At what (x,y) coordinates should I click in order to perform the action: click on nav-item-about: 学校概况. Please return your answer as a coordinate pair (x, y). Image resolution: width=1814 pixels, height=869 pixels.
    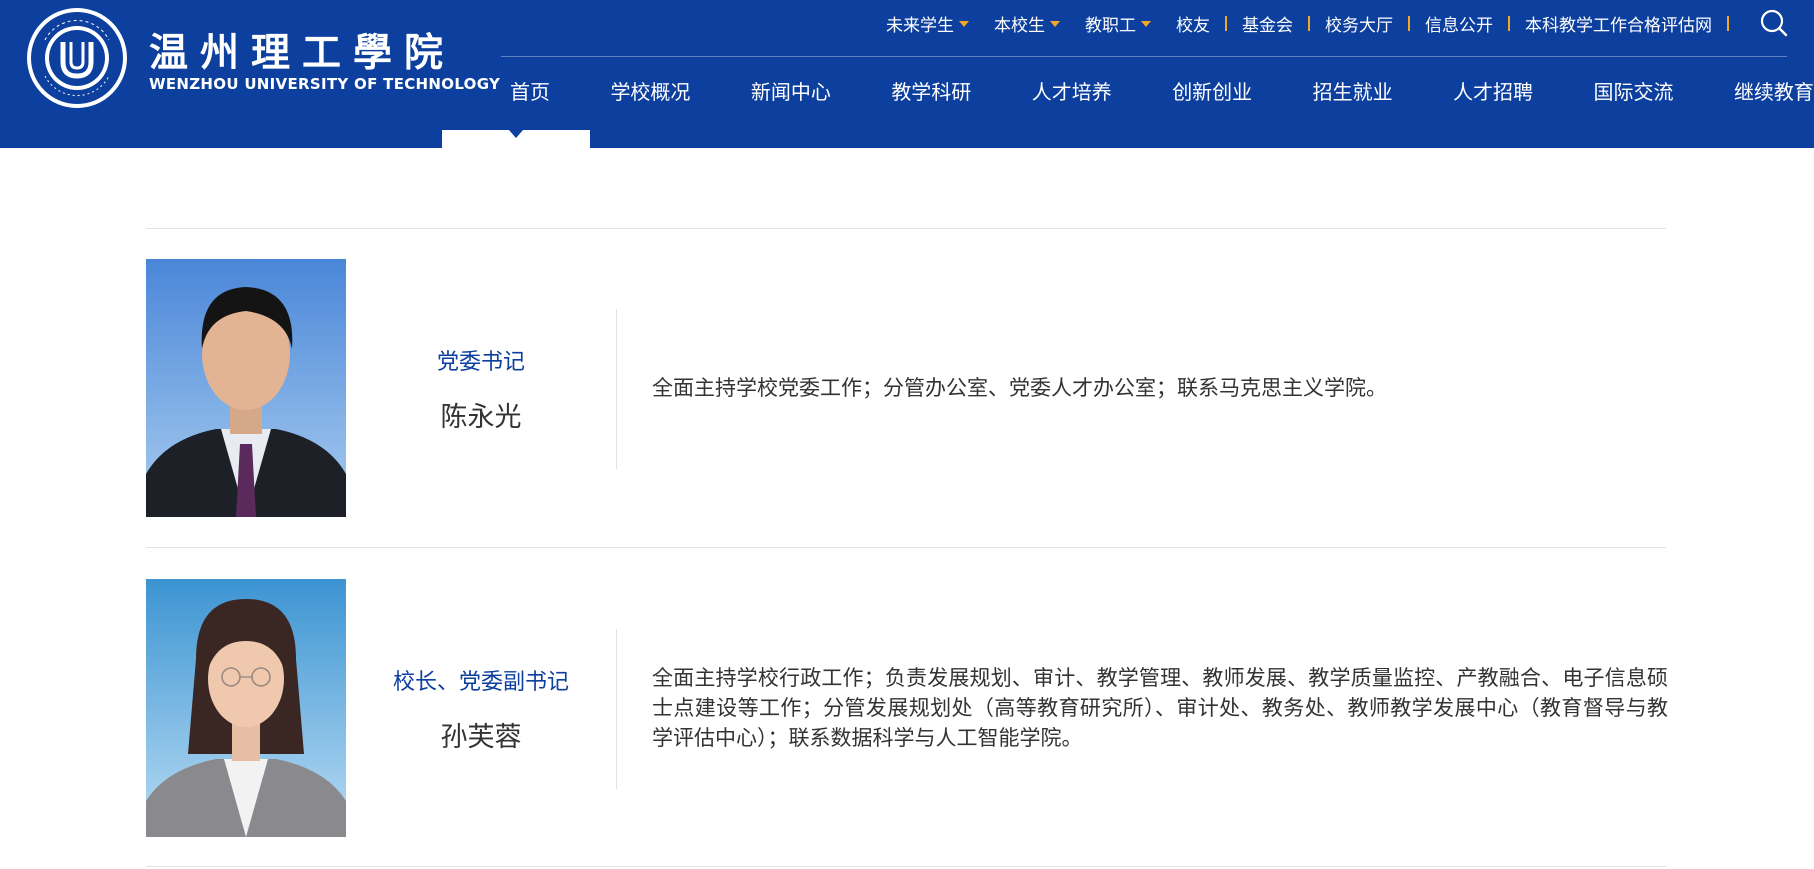
    Looking at the image, I should click on (650, 92).